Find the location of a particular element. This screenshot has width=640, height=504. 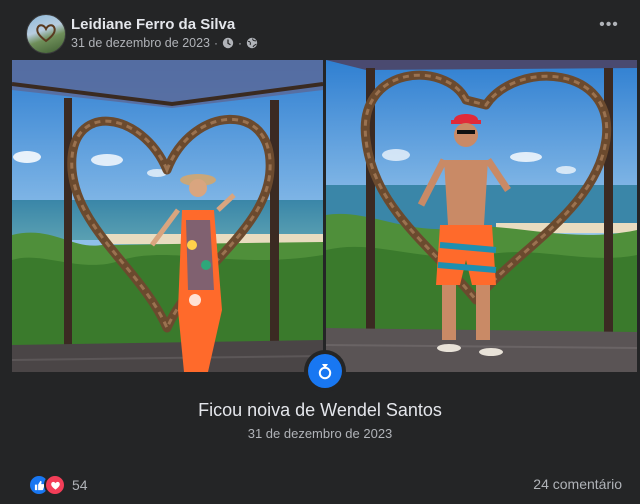

life-event-badge is located at coordinates (325, 371).